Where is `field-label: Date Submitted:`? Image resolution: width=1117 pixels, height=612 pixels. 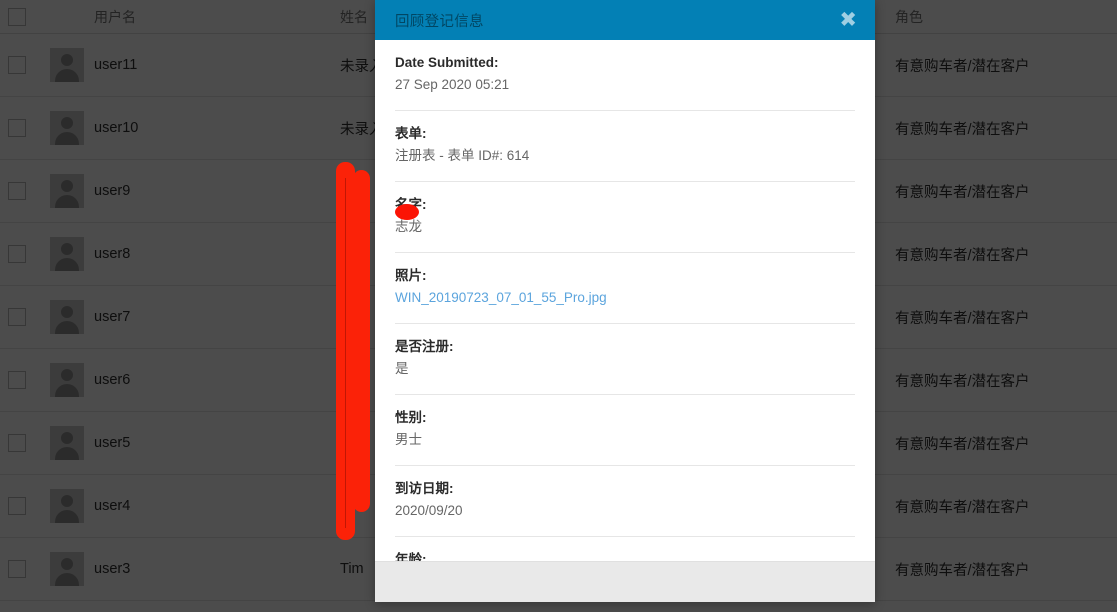 field-label: Date Submitted: is located at coordinates (447, 62).